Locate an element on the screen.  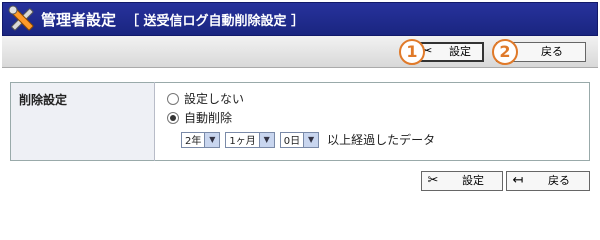
option-no-setting-label: 設定しない is located at coordinates (214, 99).